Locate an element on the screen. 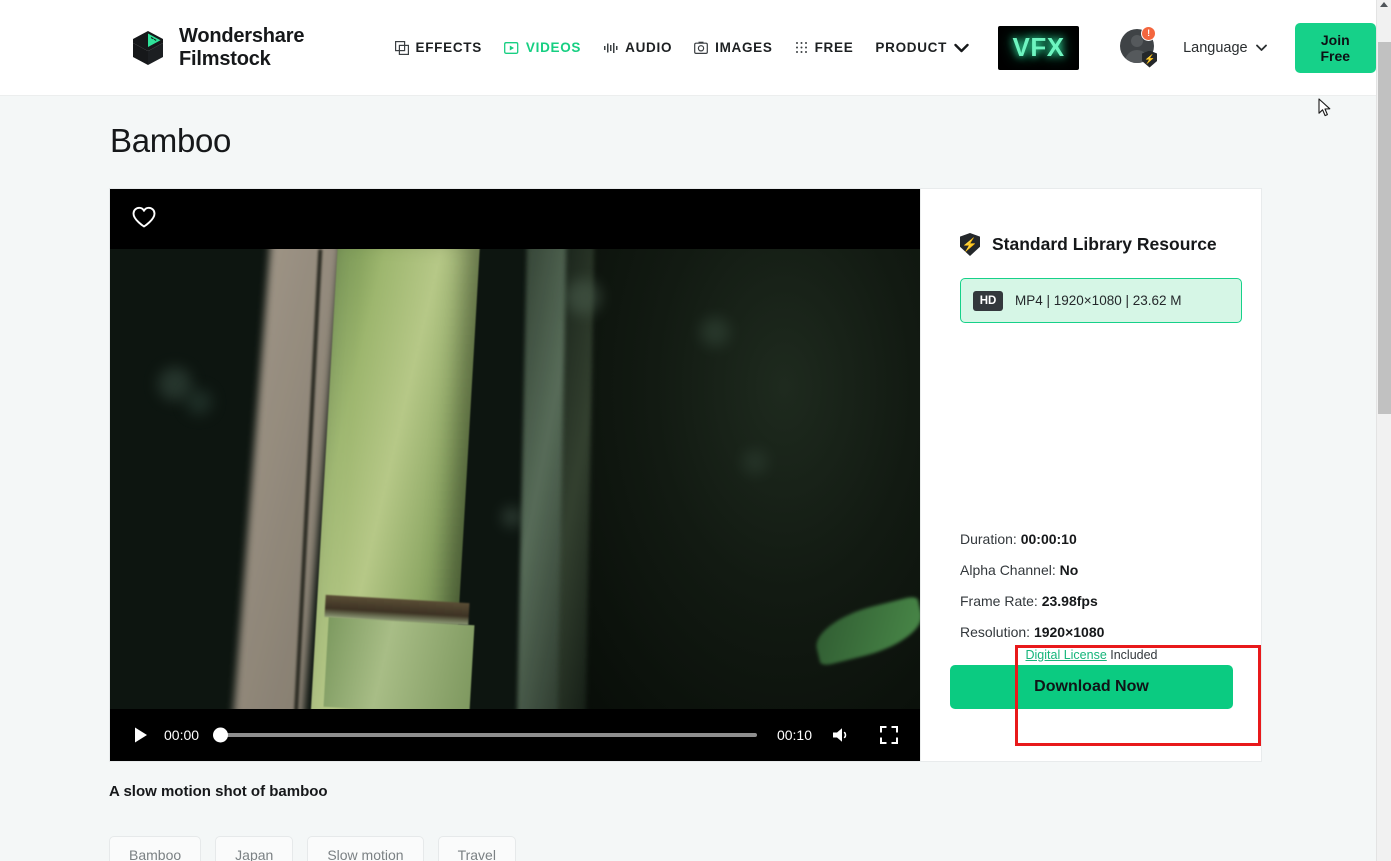 This screenshot has width=1391, height=861. detail-label: Frame Rate: is located at coordinates (999, 601).